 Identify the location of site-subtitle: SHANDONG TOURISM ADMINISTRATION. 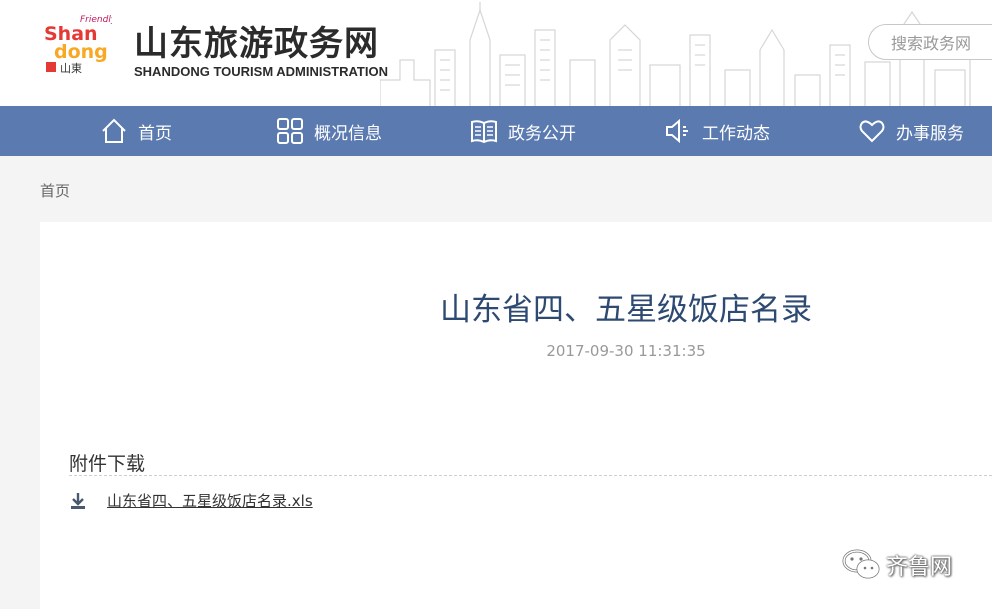
(261, 71).